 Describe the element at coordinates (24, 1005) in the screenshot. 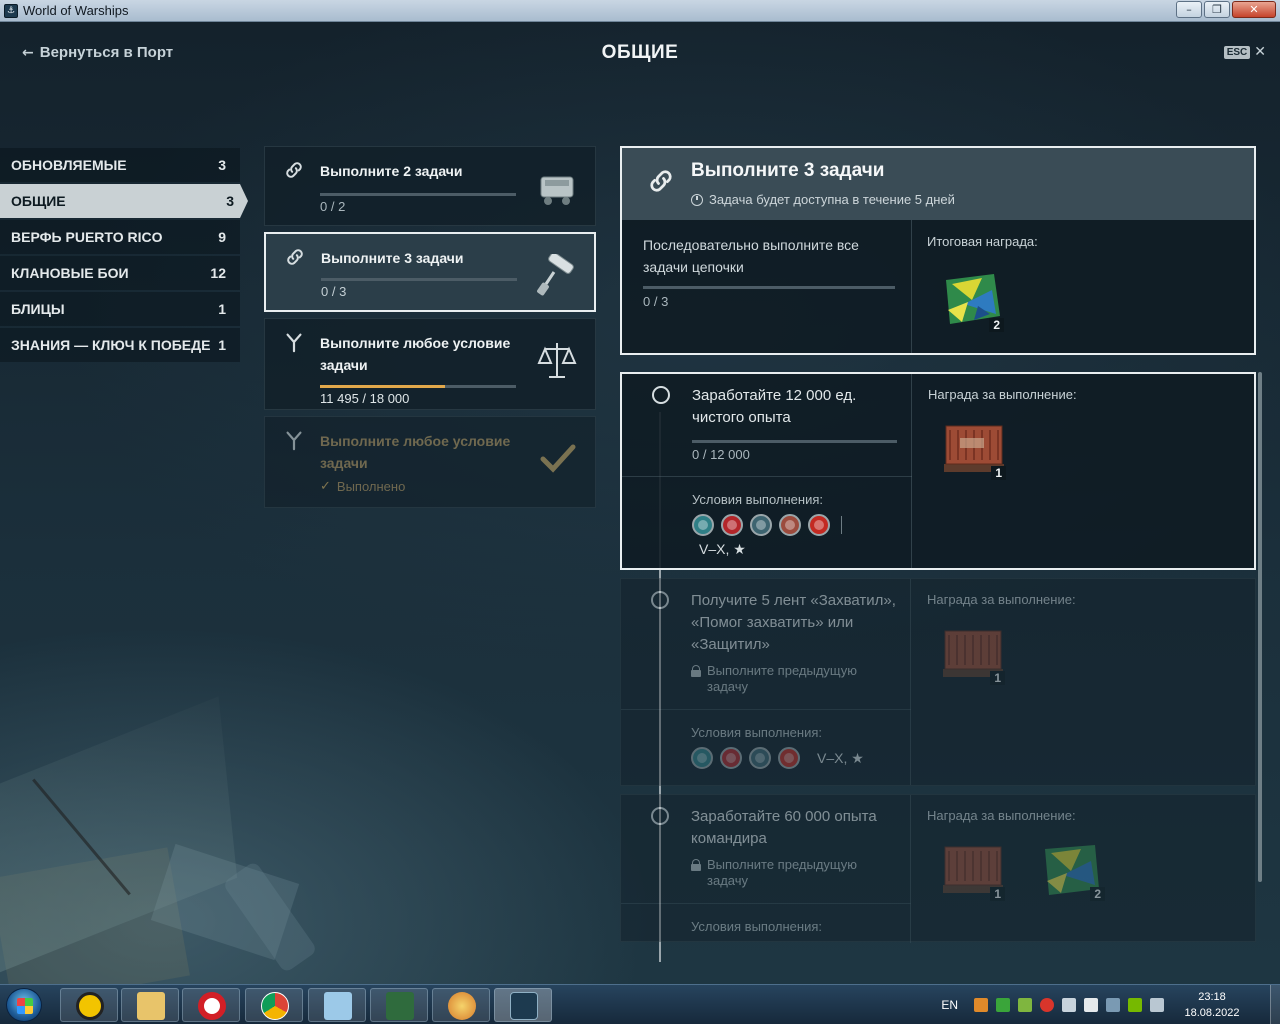

I see `start-button` at that location.